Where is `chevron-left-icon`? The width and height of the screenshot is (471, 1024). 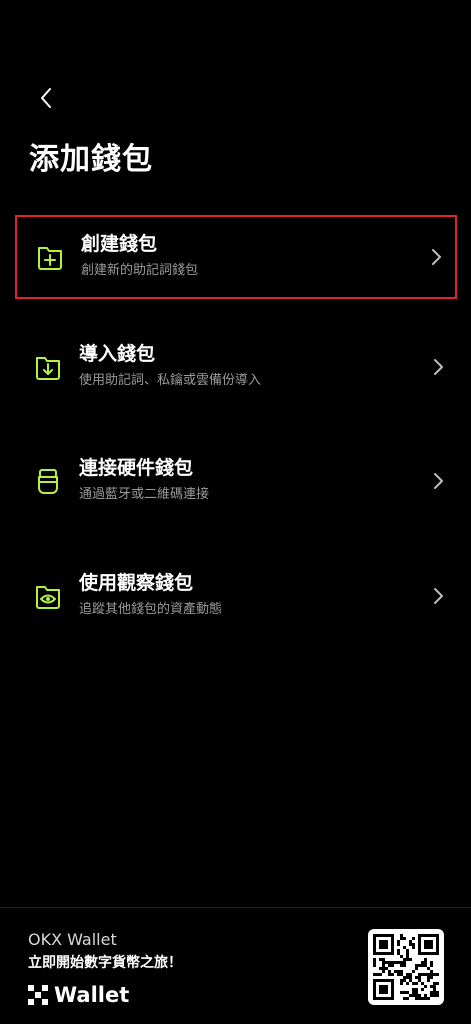 chevron-left-icon is located at coordinates (46, 98).